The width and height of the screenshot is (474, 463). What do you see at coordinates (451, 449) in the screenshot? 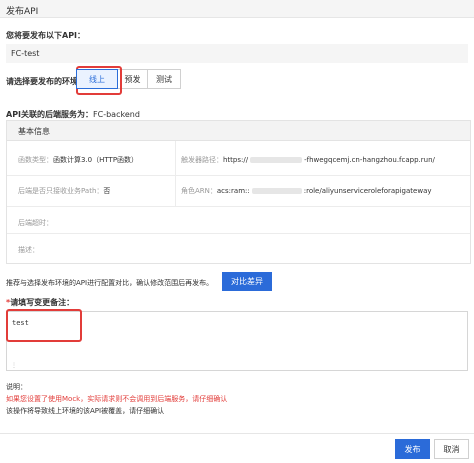
I see `cancel-button: 取消` at bounding box center [451, 449].